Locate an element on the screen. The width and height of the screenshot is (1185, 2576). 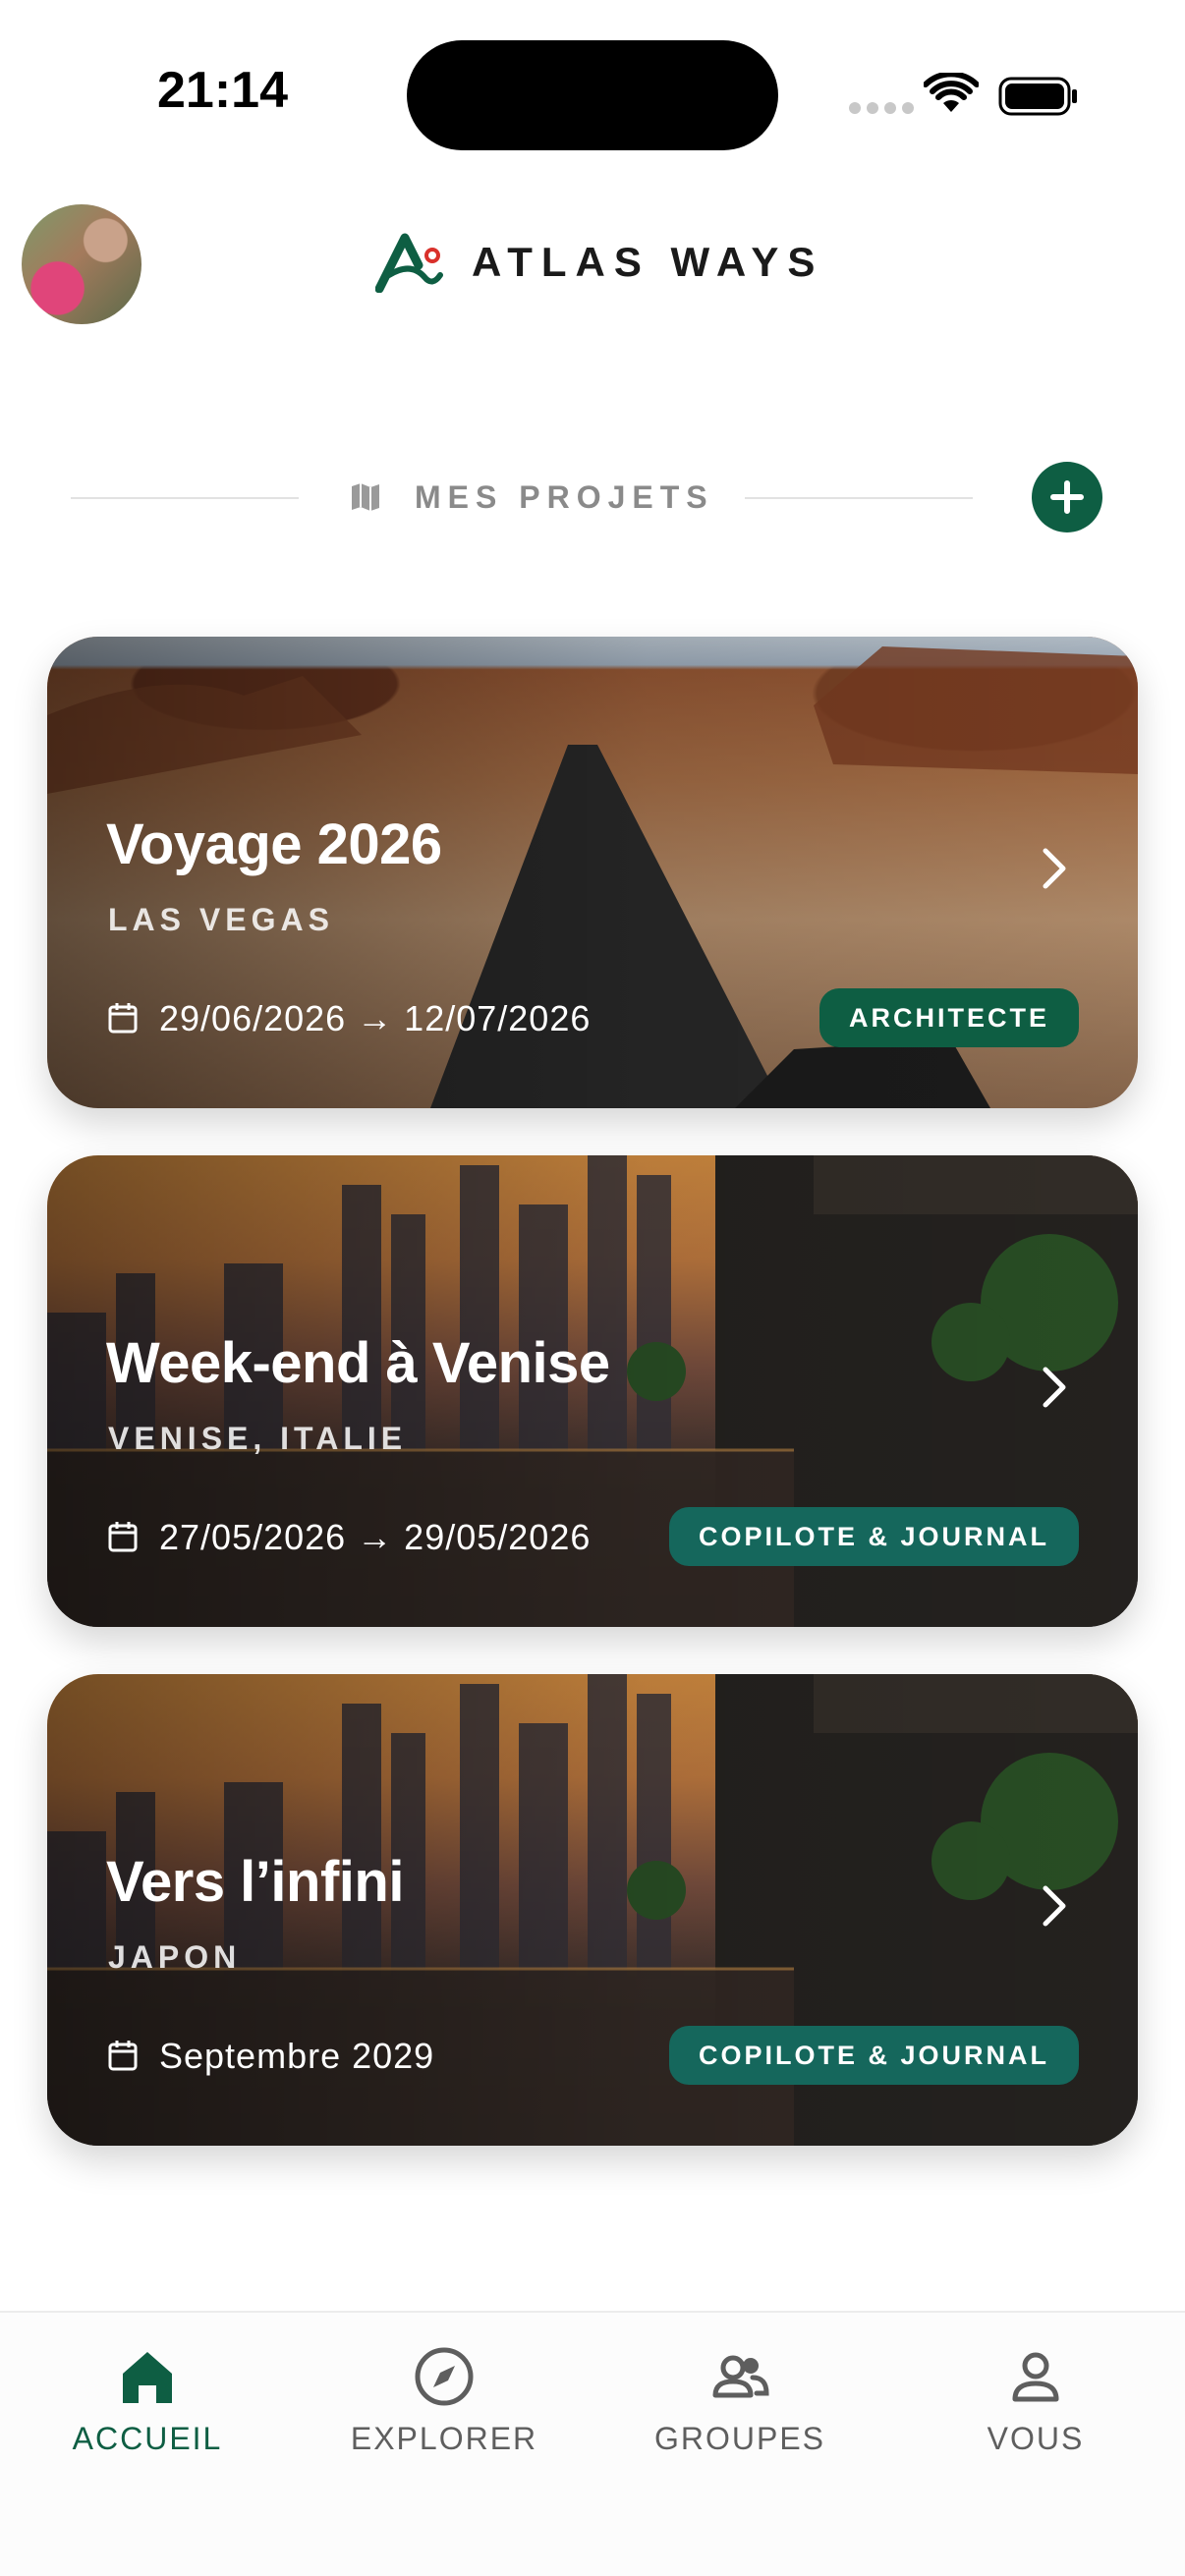
atlas-ways-logo-icon is located at coordinates (409, 263).